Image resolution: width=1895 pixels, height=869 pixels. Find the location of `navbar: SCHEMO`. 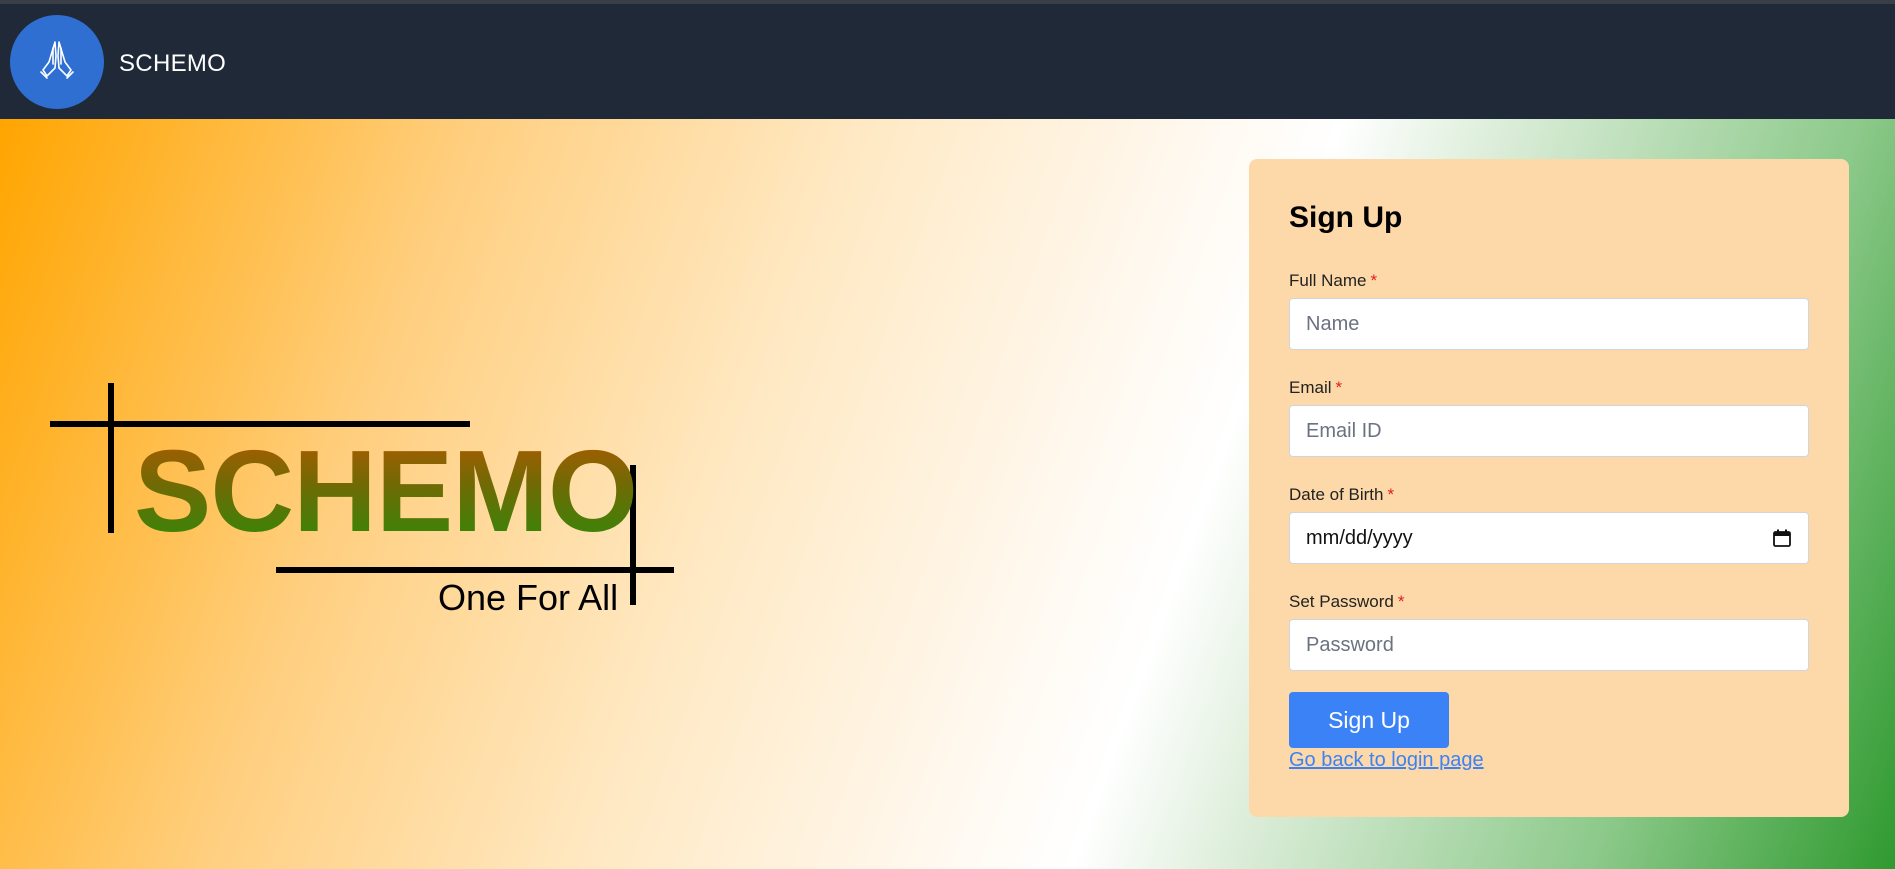

navbar: SCHEMO is located at coordinates (947, 61).